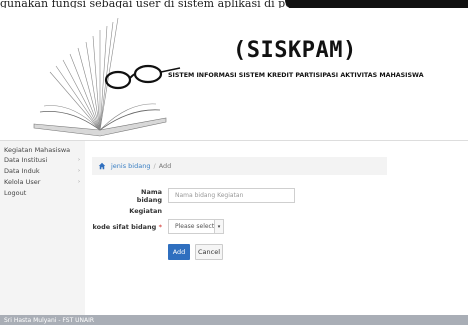 This screenshot has width=468, height=325. I want to click on sidebar-item-logout: Logout, so click(43, 192).